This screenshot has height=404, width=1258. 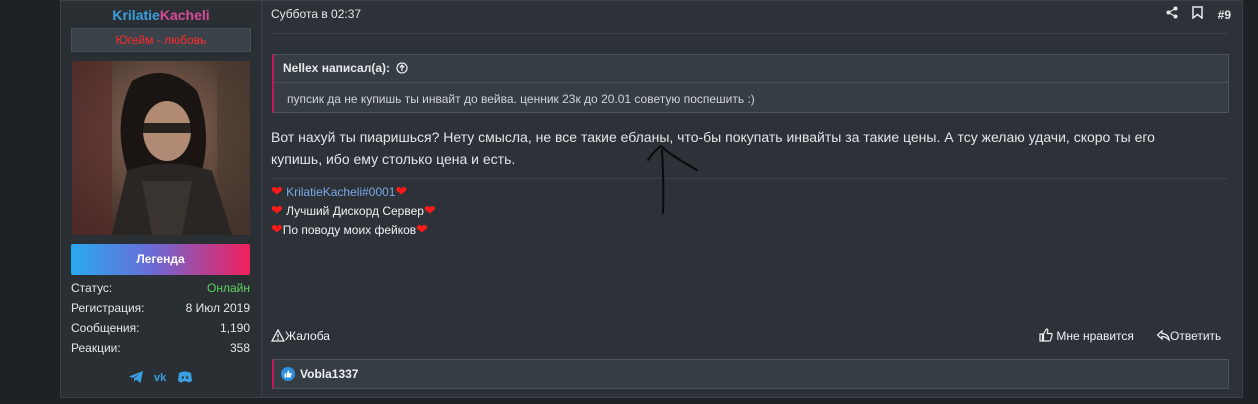 What do you see at coordinates (749, 33) in the screenshot?
I see `header-divider` at bounding box center [749, 33].